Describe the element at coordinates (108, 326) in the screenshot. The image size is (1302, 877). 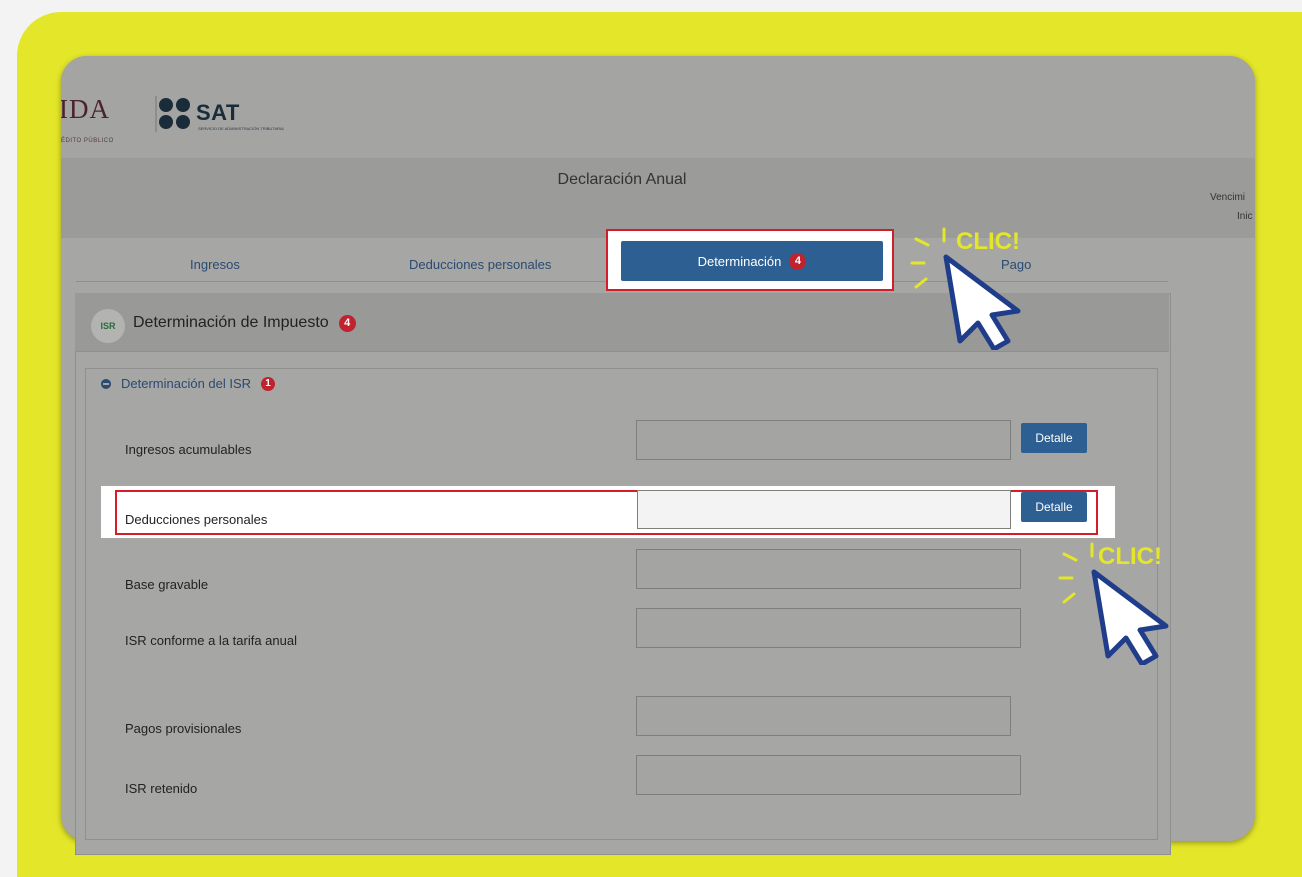
I see `isr-icon: ISR` at that location.